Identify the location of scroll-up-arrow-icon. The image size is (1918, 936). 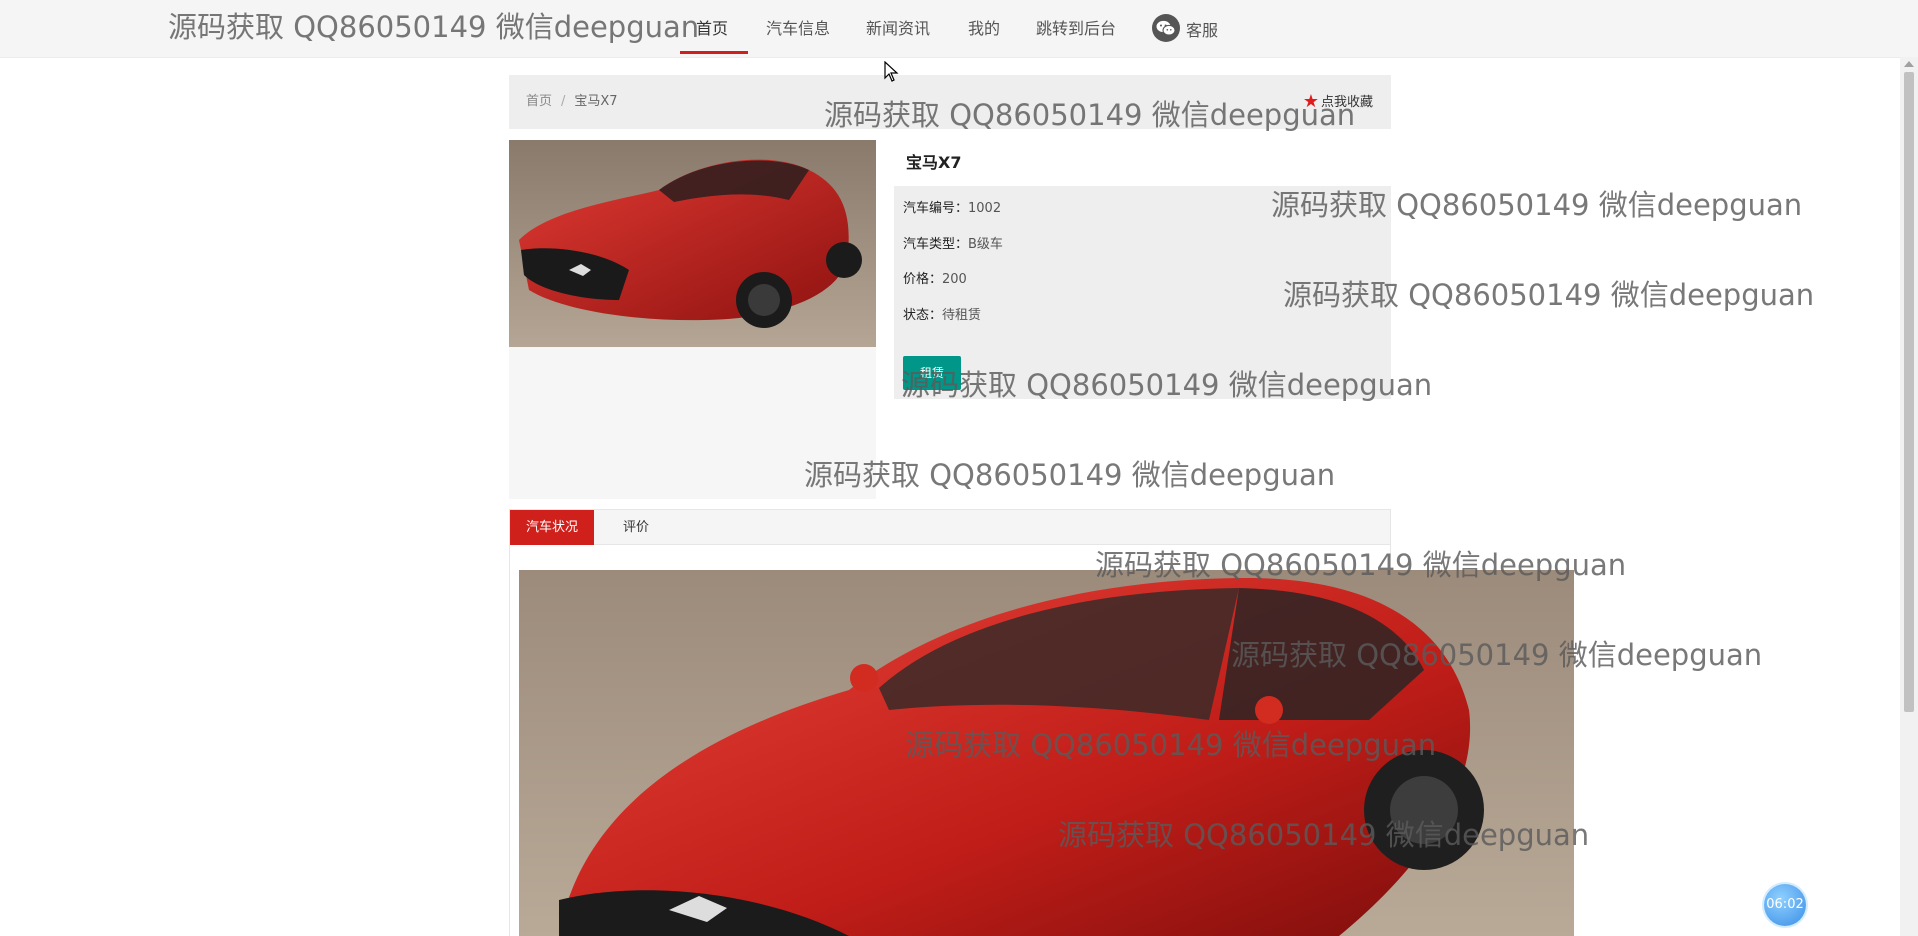
(1909, 64).